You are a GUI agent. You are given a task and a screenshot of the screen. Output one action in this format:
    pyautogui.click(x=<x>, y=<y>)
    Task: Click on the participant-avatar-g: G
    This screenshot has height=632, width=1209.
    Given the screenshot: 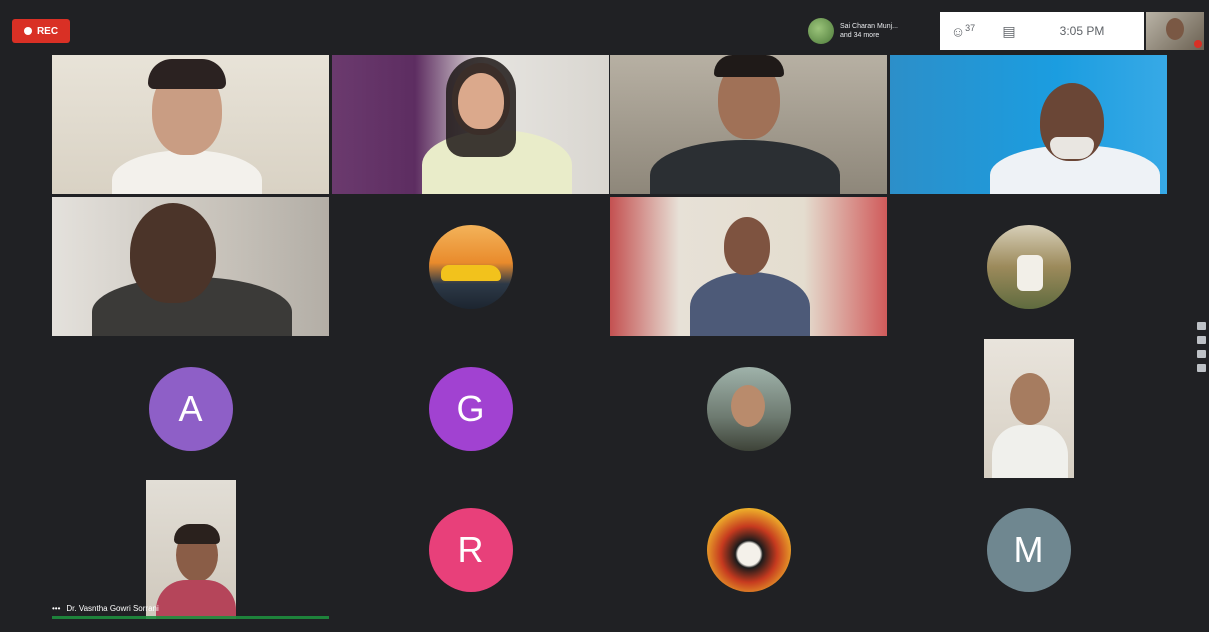 What is the action you would take?
    pyautogui.click(x=470, y=408)
    